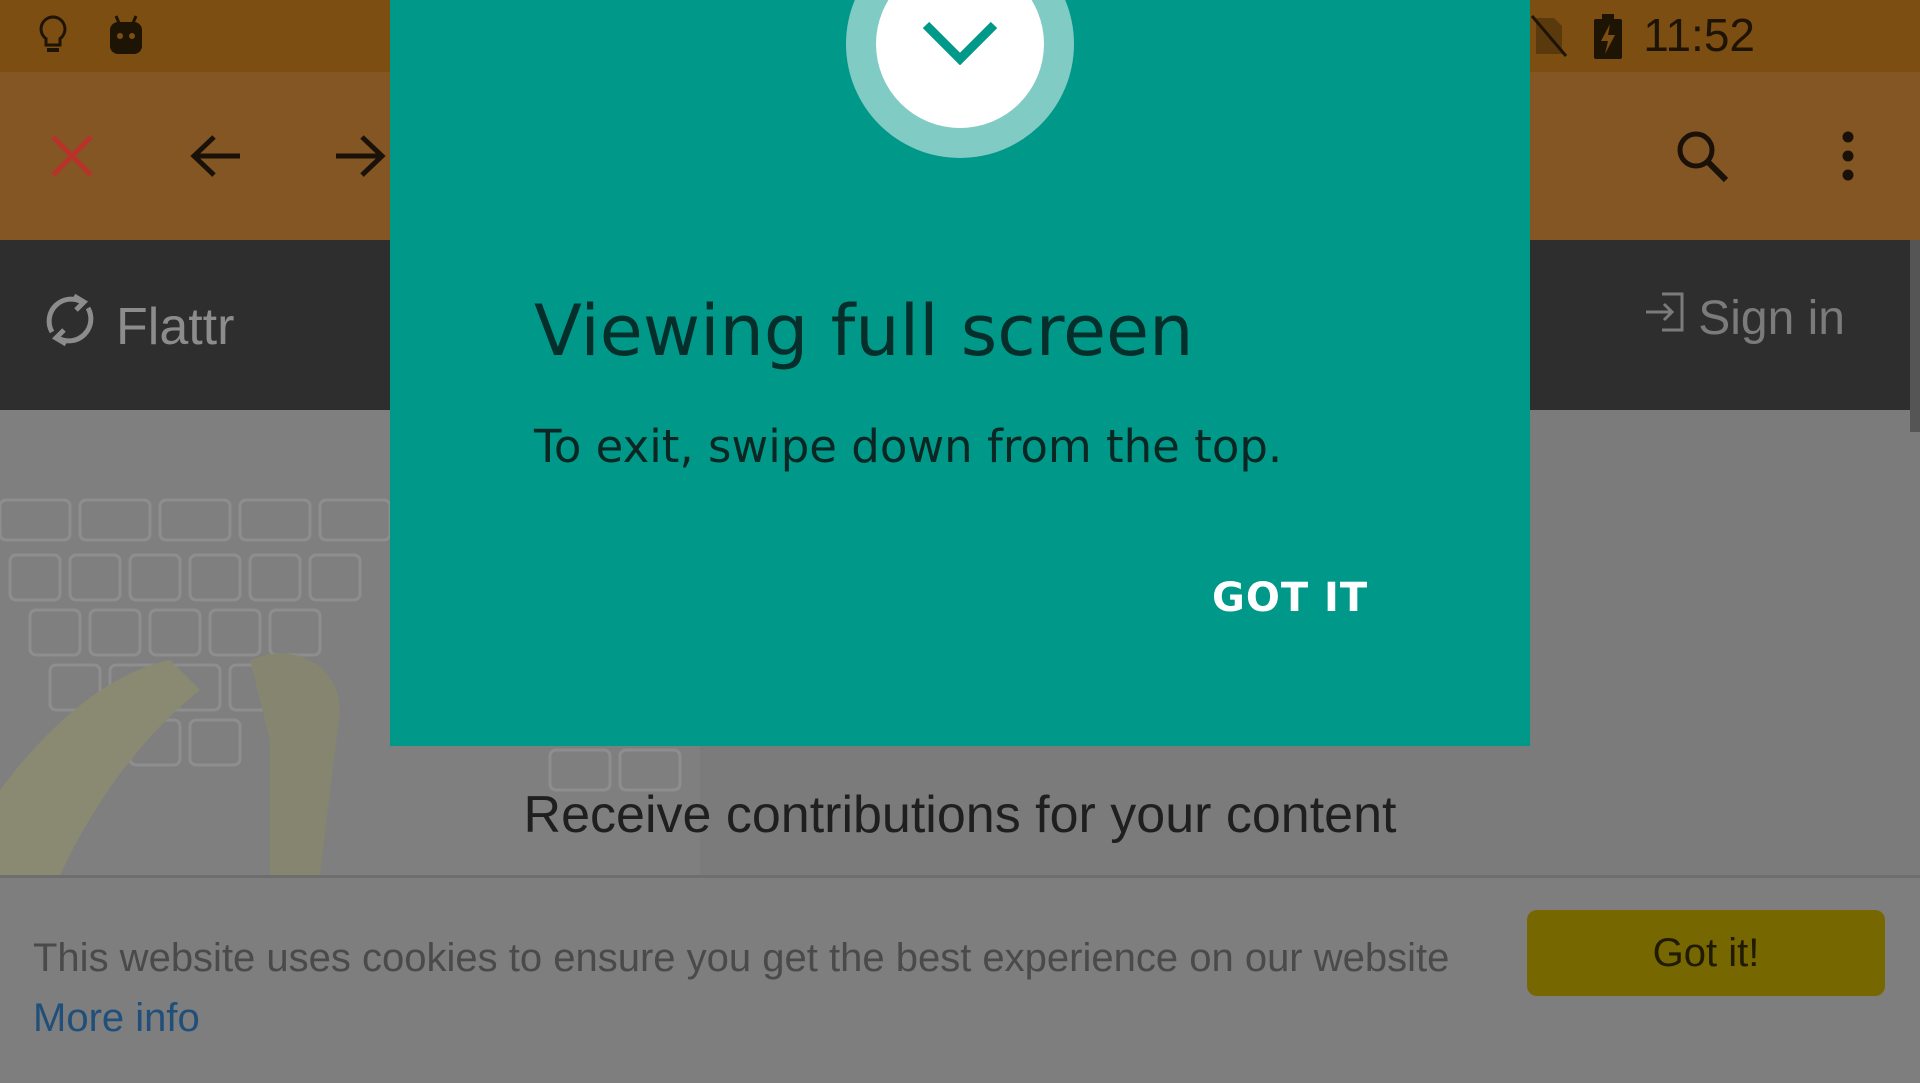  I want to click on dialog-body: To exit, swipe down from the top., so click(908, 446).